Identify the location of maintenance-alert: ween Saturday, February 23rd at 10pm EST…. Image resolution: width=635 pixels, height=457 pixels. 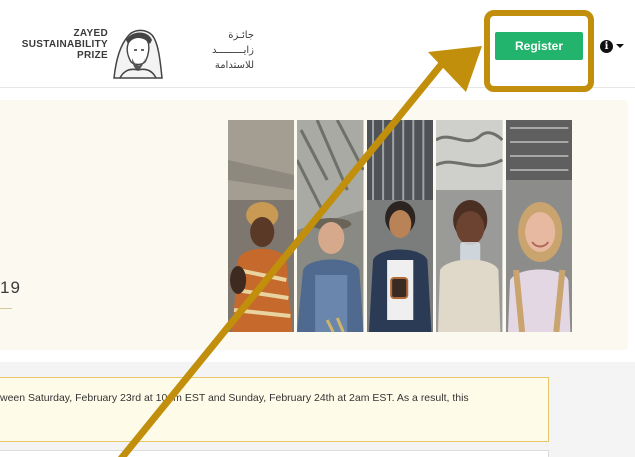
(274, 409).